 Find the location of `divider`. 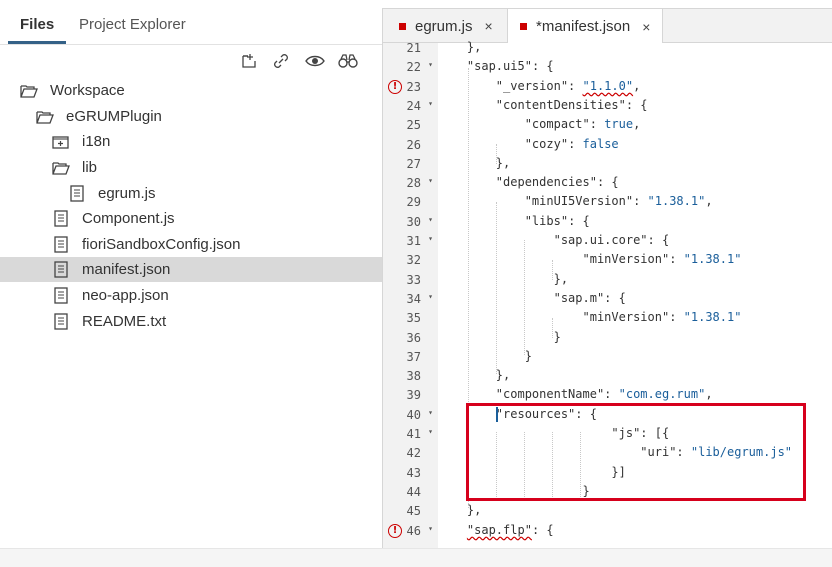

divider is located at coordinates (191, 44).